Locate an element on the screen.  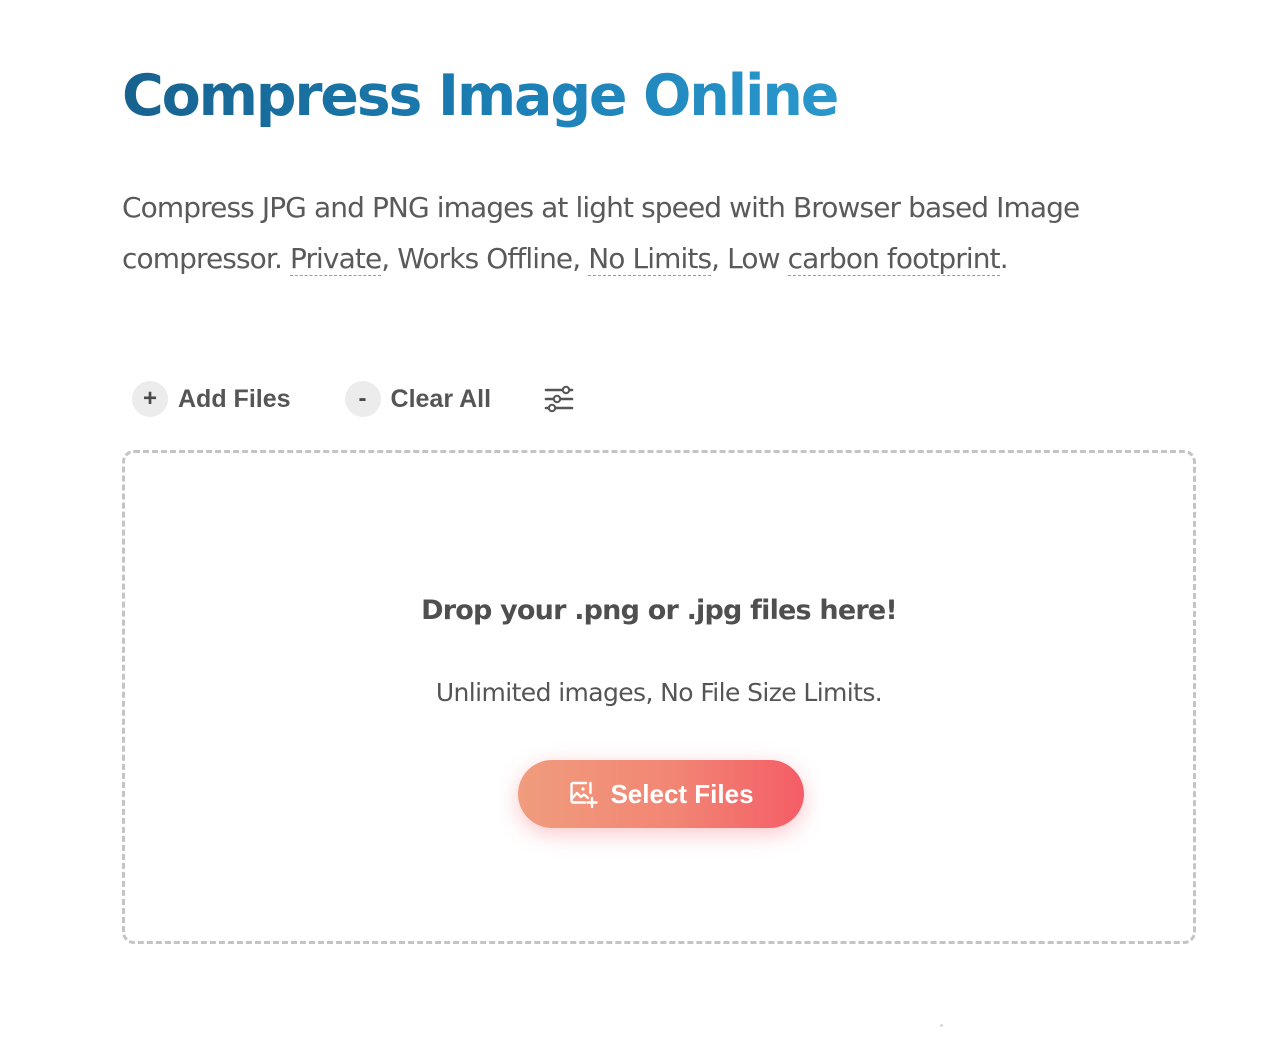
minus-icon: - is located at coordinates (362, 399).